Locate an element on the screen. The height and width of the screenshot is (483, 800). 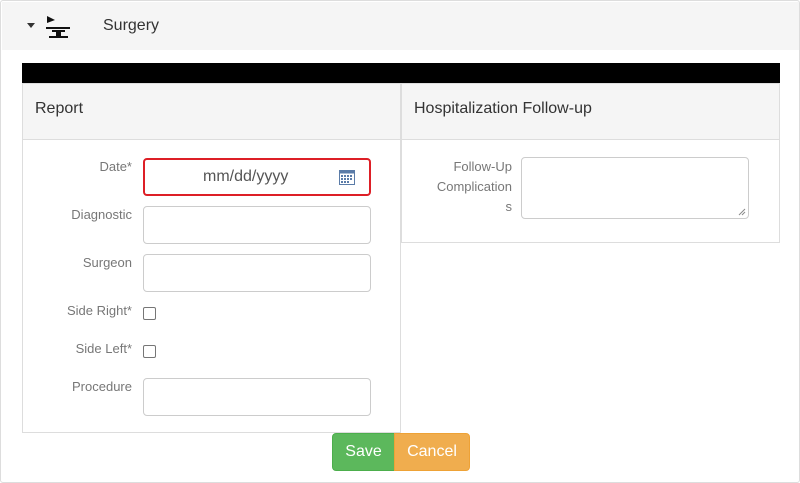
report-panel-heading: Report is located at coordinates (211, 112).